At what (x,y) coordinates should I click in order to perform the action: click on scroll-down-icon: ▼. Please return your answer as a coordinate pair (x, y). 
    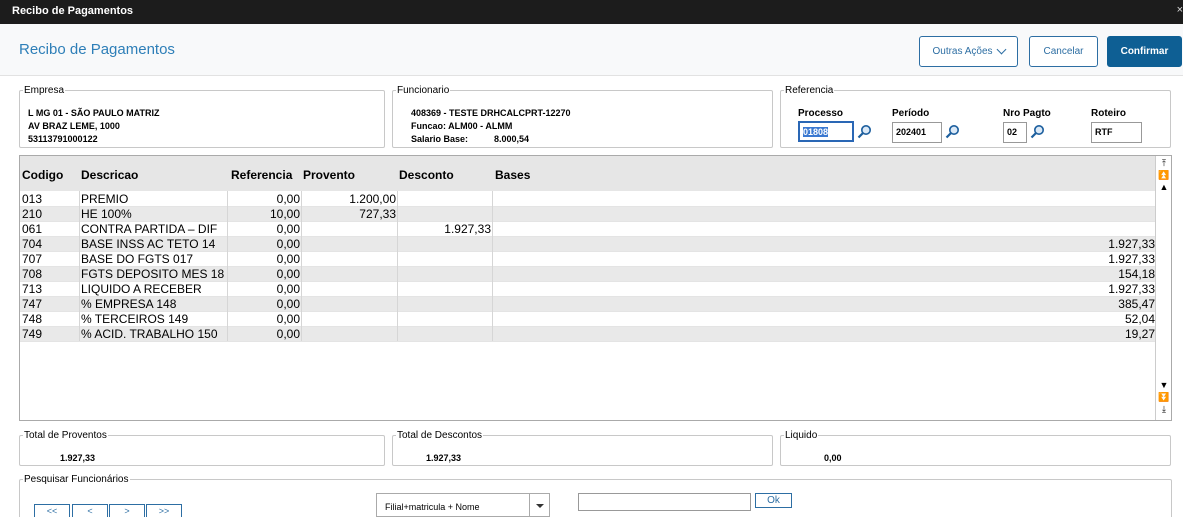
    Looking at the image, I should click on (1164, 386).